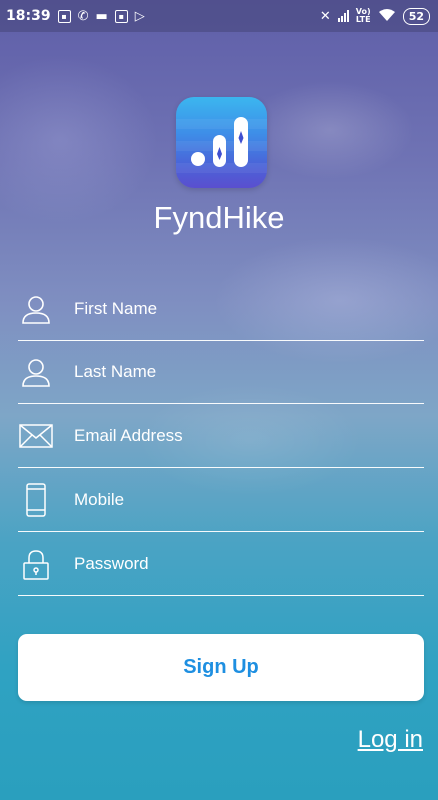 This screenshot has width=438, height=800. What do you see at coordinates (219, 16) in the screenshot?
I see `status-bar: 18:39 ▪ ✆ ▬ ▪ ▷ ✕ Vo) LTE 52` at bounding box center [219, 16].